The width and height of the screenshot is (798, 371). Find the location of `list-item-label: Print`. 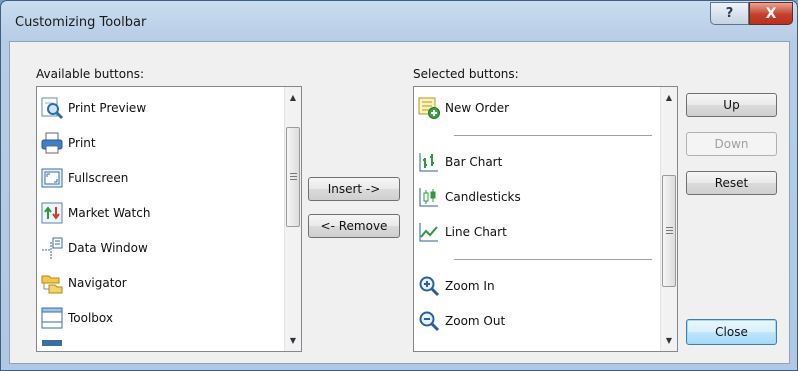

list-item-label: Print is located at coordinates (82, 143).